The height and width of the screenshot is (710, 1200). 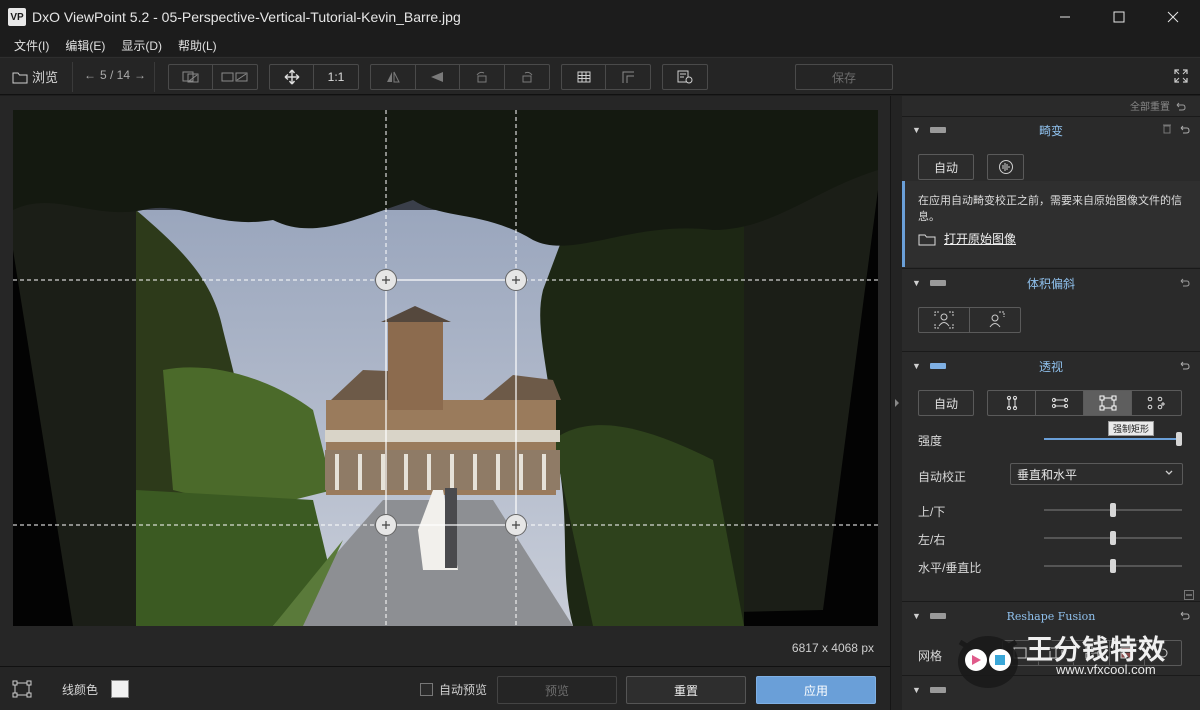 What do you see at coordinates (120, 689) in the screenshot?
I see `line-color-swatch` at bounding box center [120, 689].